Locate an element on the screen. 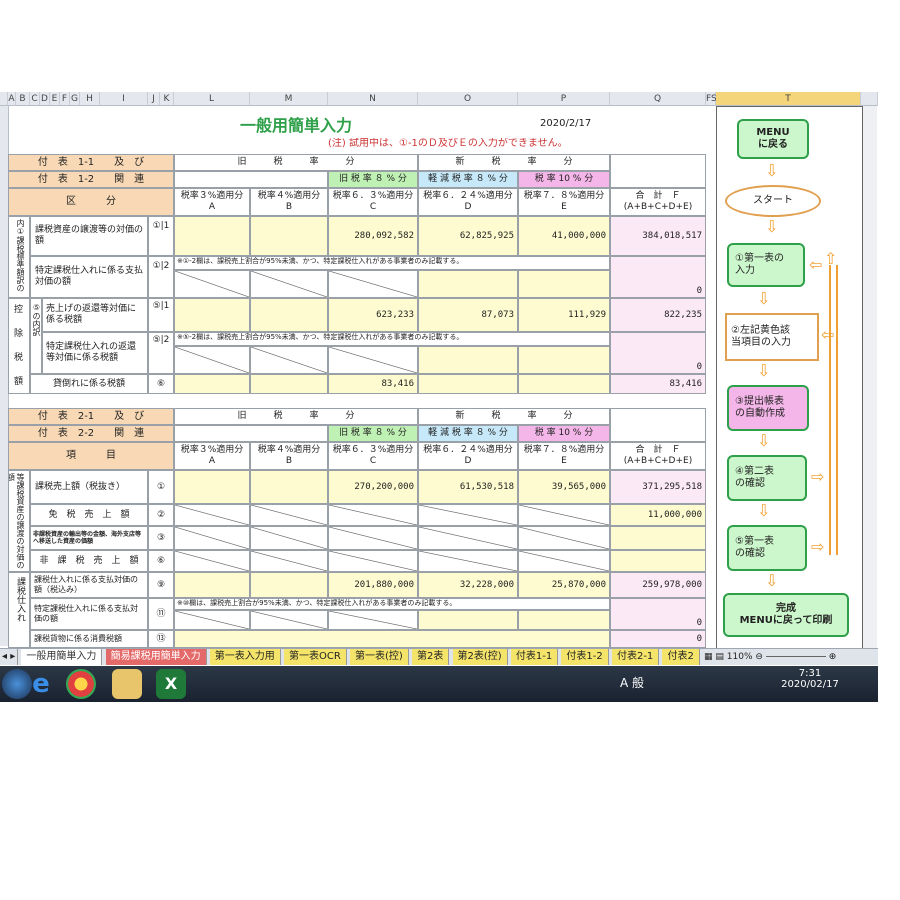 Image resolution: width=900 pixels, height=900 pixels. s1-r4-D is located at coordinates (468, 360).